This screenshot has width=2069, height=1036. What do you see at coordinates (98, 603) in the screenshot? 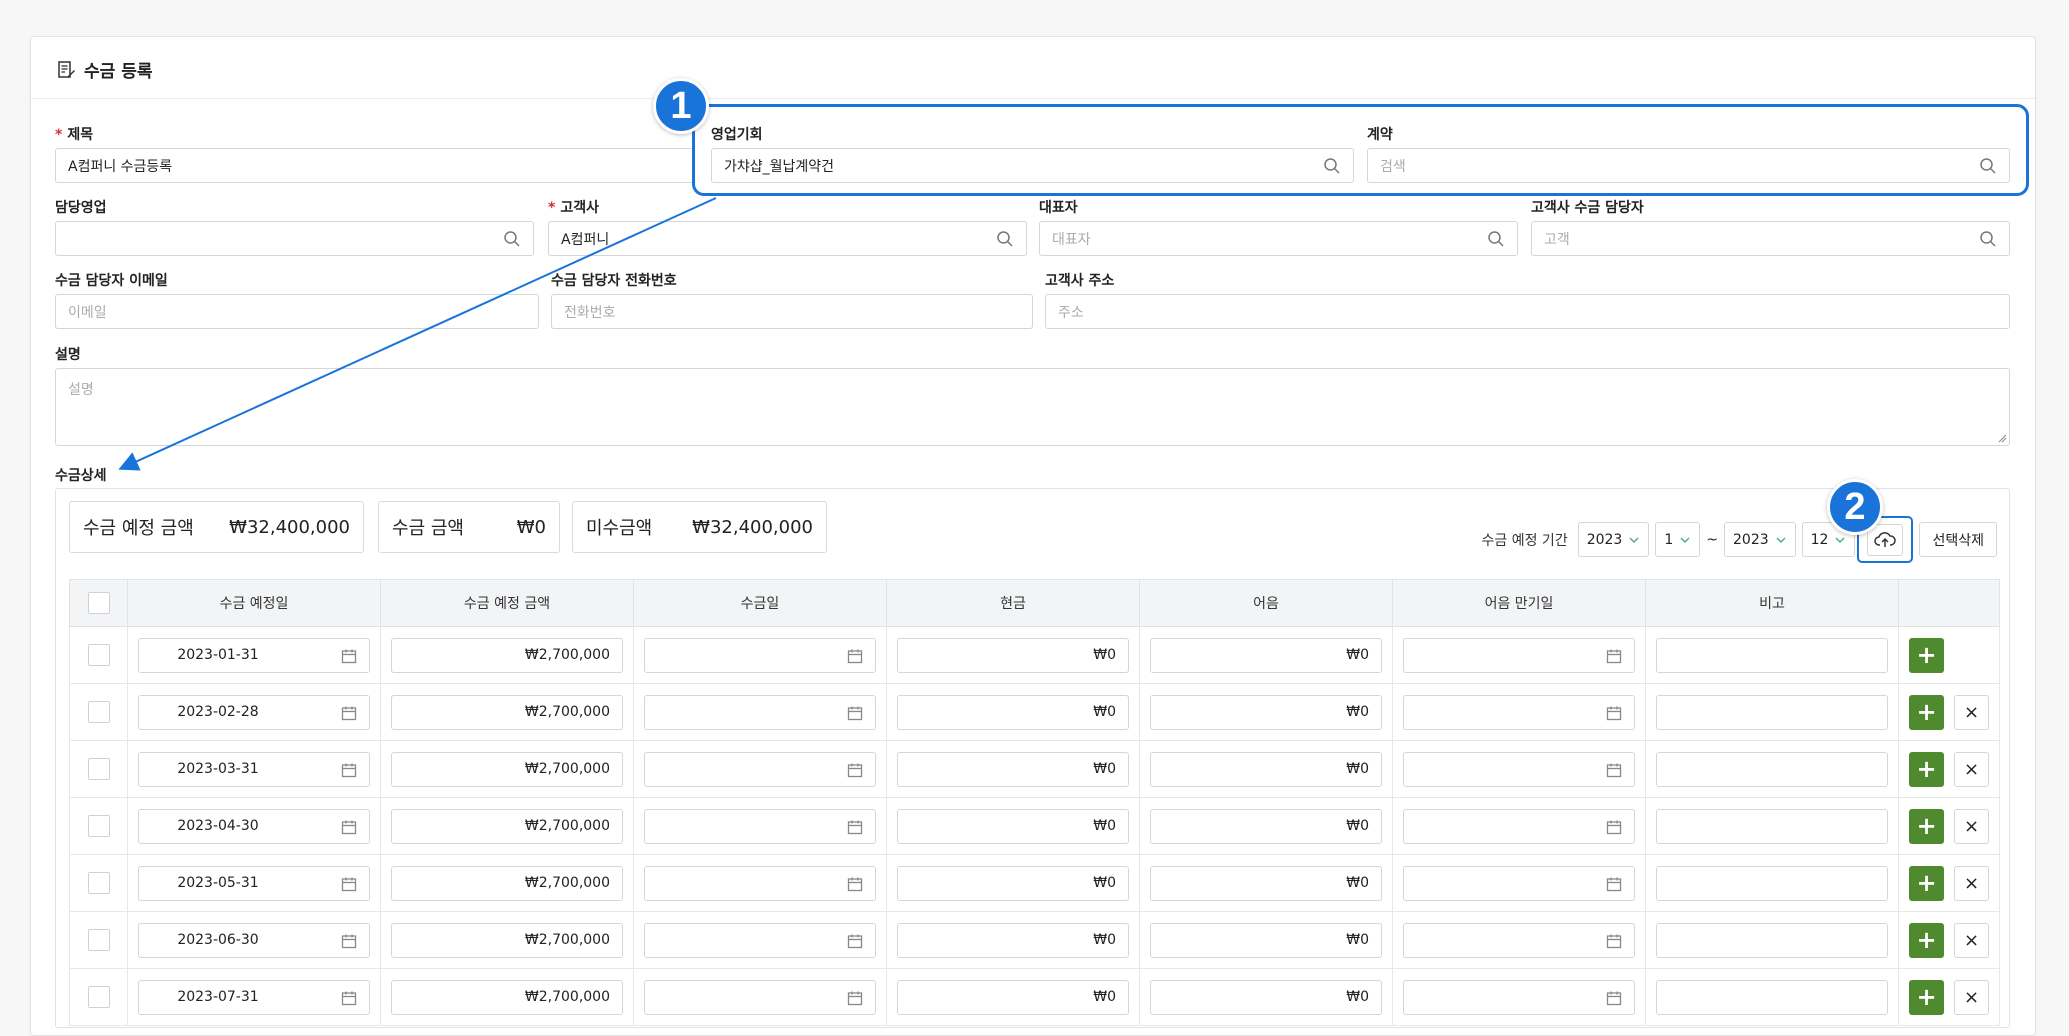
I see `select-all-checkbox` at bounding box center [98, 603].